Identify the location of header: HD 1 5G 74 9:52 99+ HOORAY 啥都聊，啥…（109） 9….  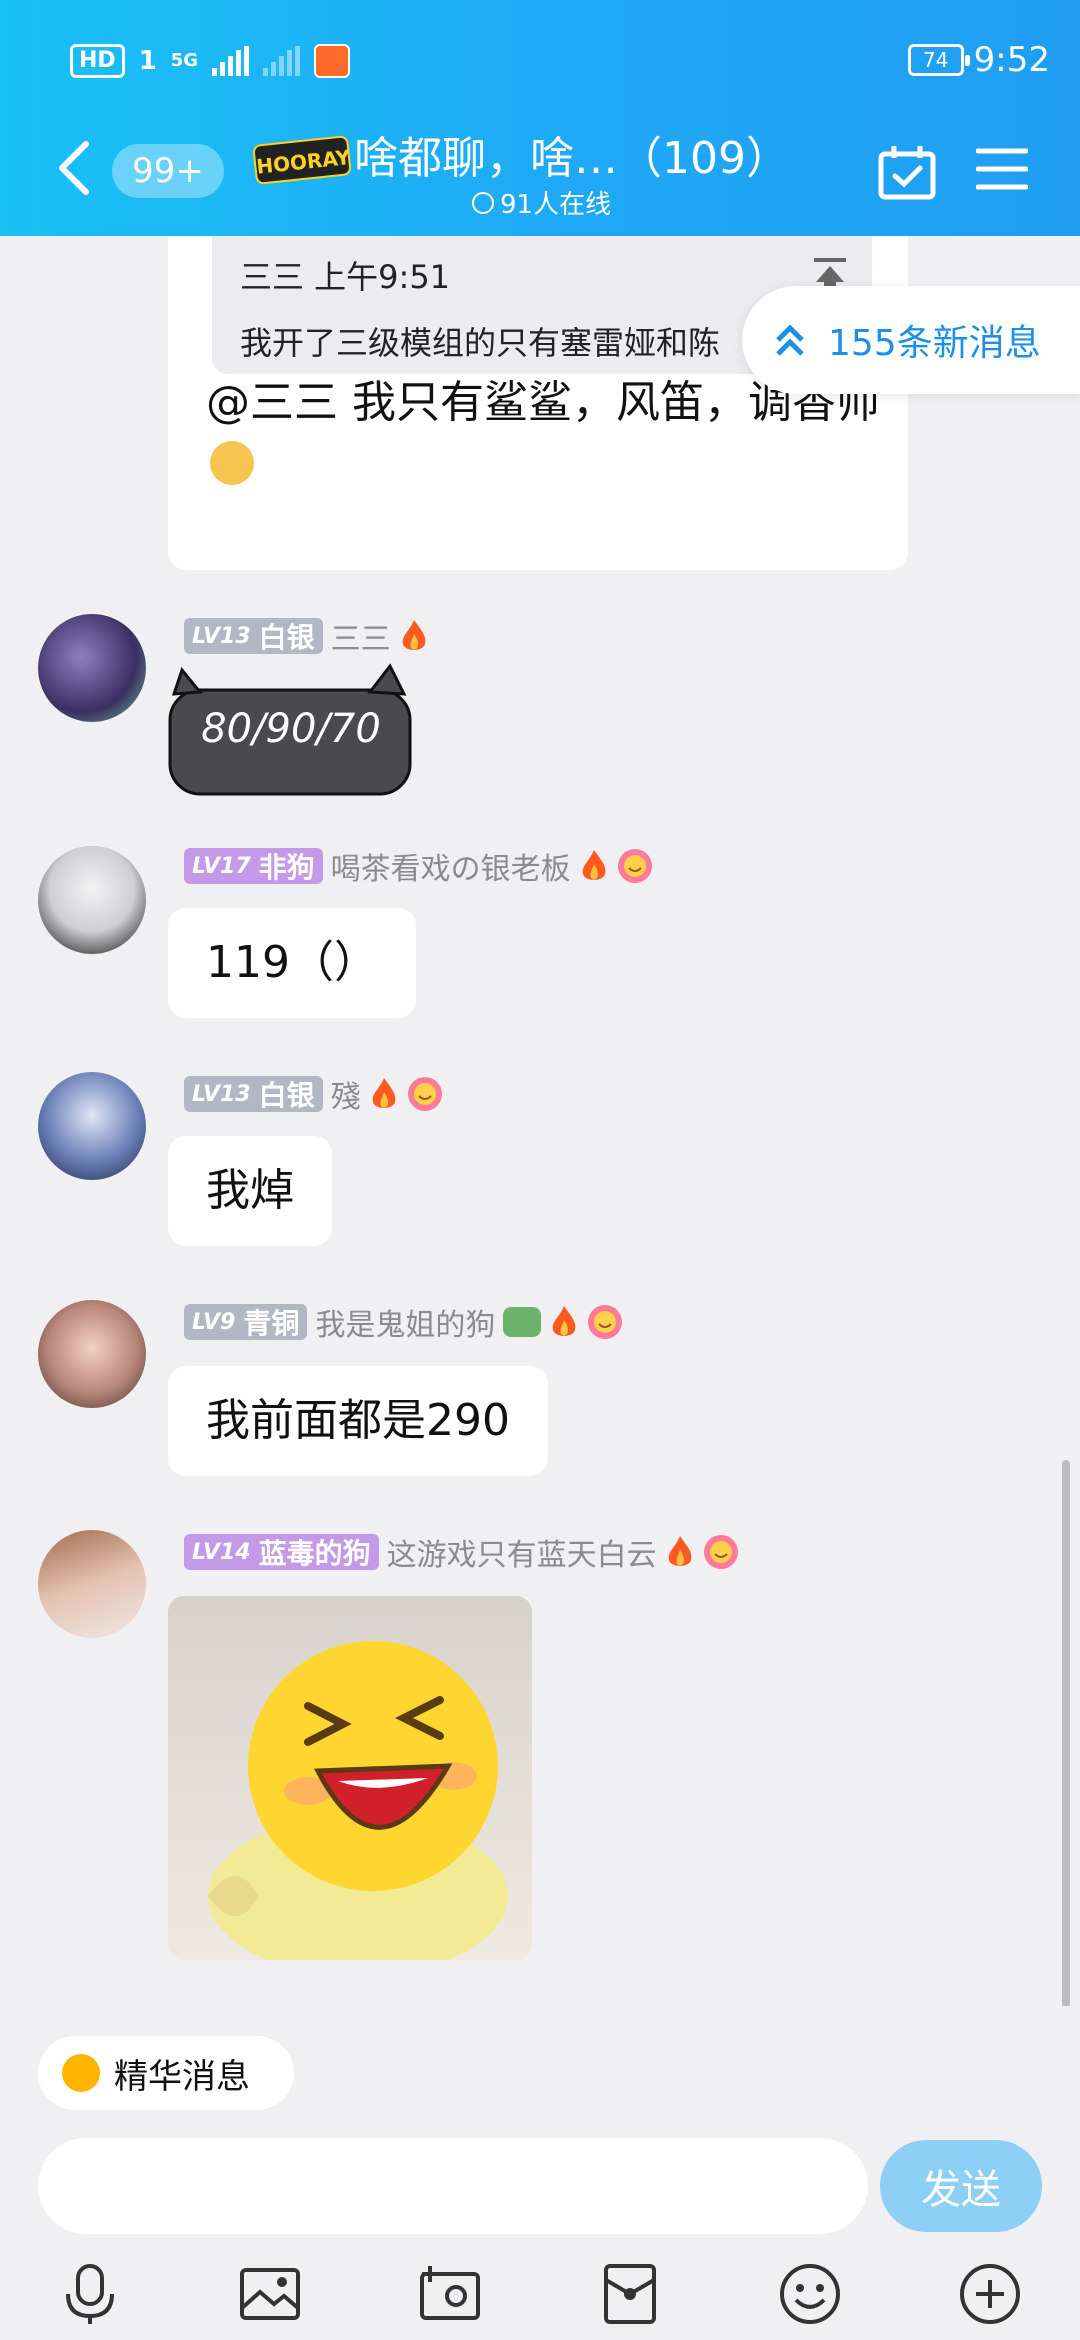
(540, 118).